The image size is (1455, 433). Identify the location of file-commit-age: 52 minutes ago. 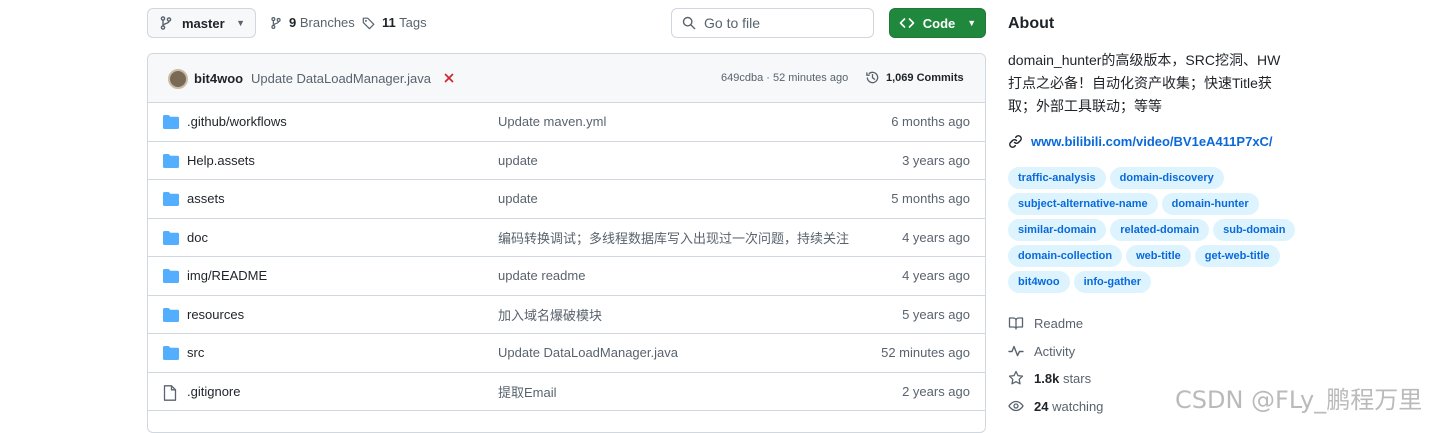
(925, 353).